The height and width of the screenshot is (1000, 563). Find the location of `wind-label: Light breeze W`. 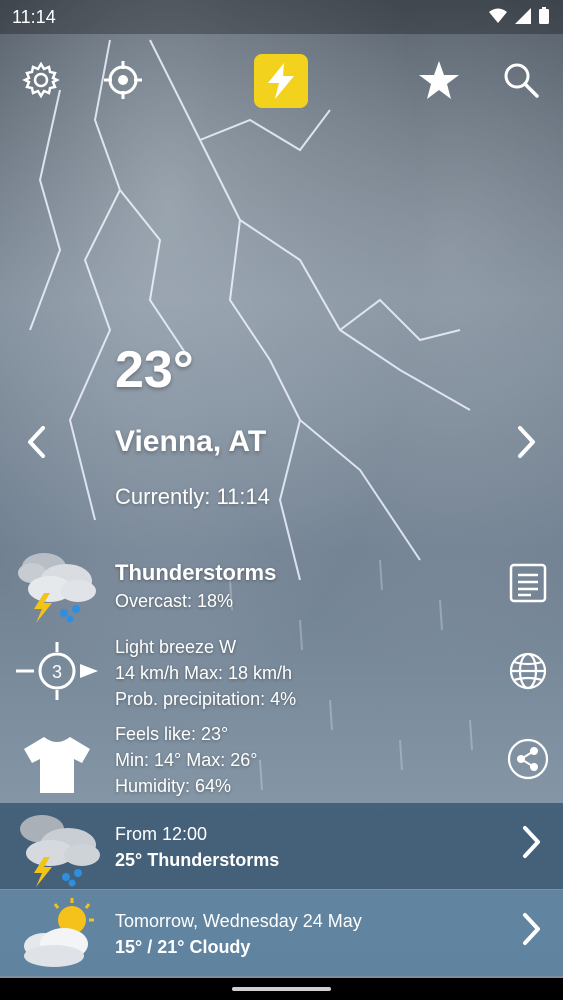

wind-label: Light breeze W is located at coordinates (176, 647).